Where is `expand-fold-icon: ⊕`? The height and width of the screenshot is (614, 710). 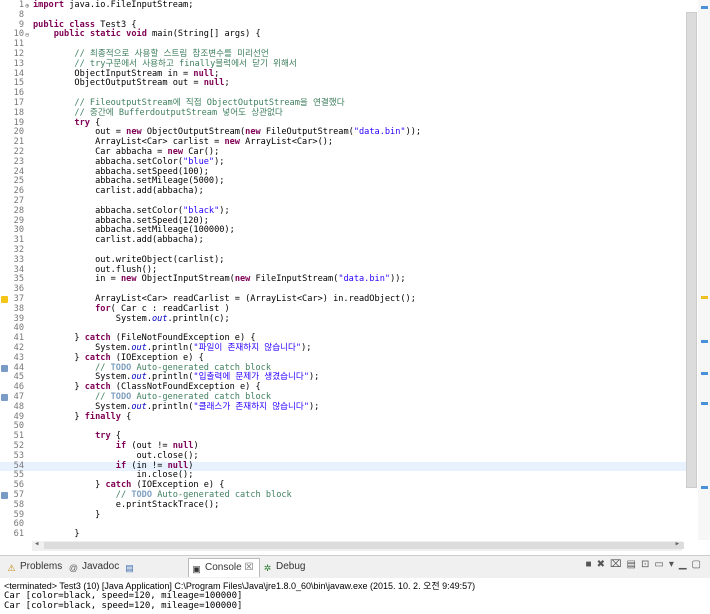
expand-fold-icon: ⊕ is located at coordinates (27, 6).